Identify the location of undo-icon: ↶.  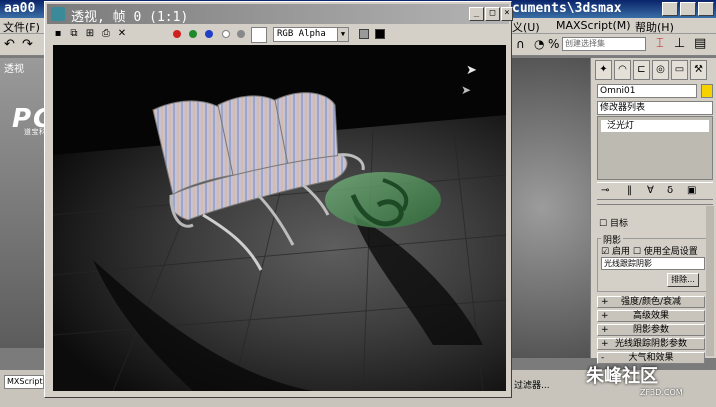
(9, 44).